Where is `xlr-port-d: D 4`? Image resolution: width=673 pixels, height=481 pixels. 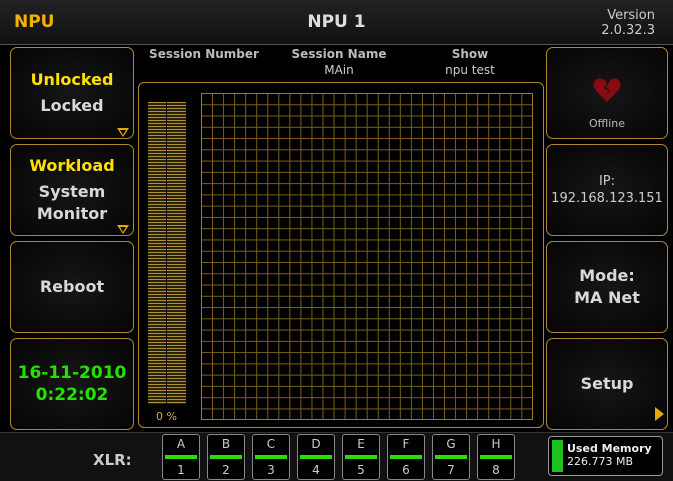
xlr-port-d: D 4 is located at coordinates (316, 457).